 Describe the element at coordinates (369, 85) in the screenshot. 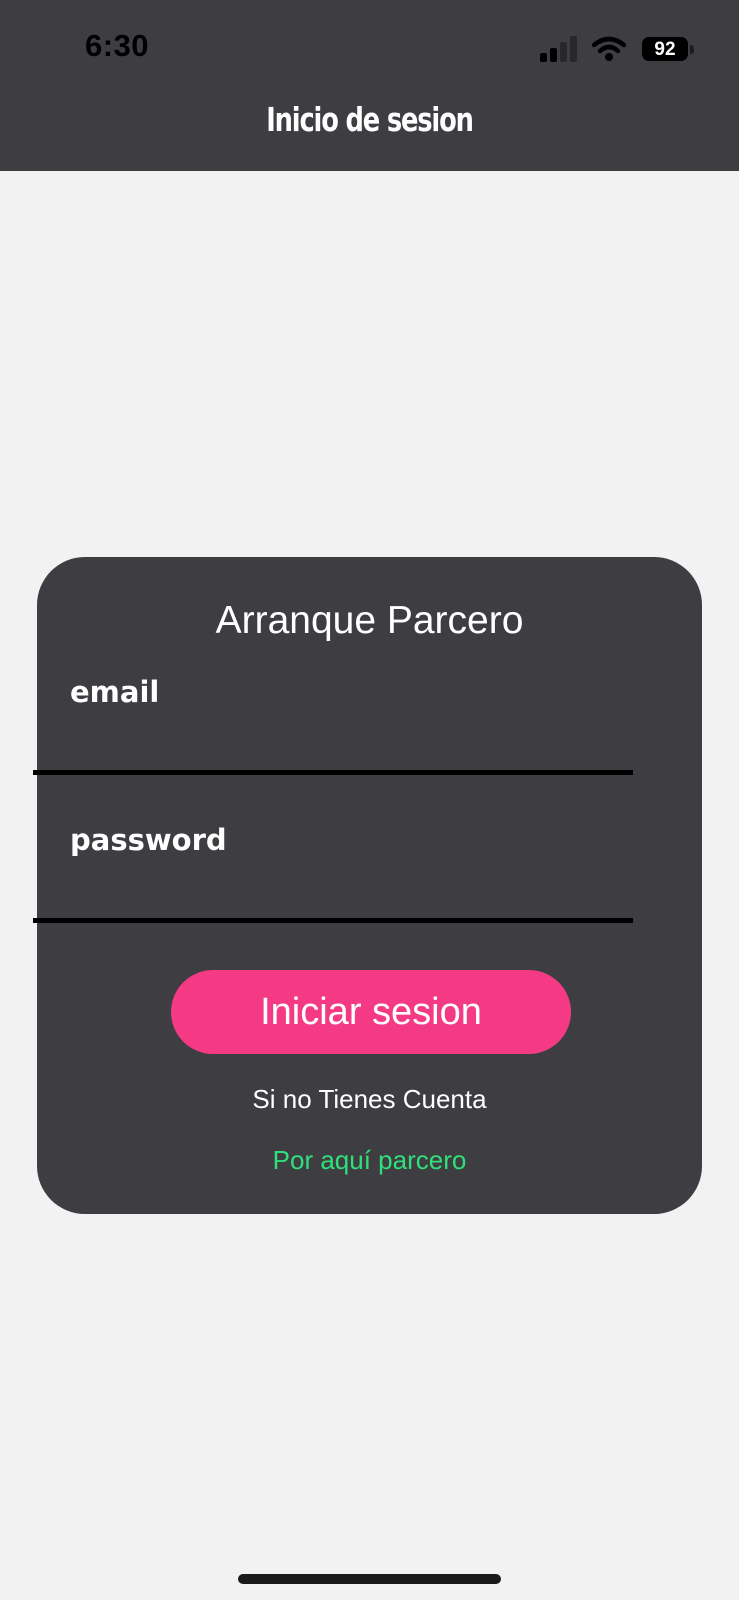

I see `app-header: 6:30 92 Inicio de sesion` at that location.